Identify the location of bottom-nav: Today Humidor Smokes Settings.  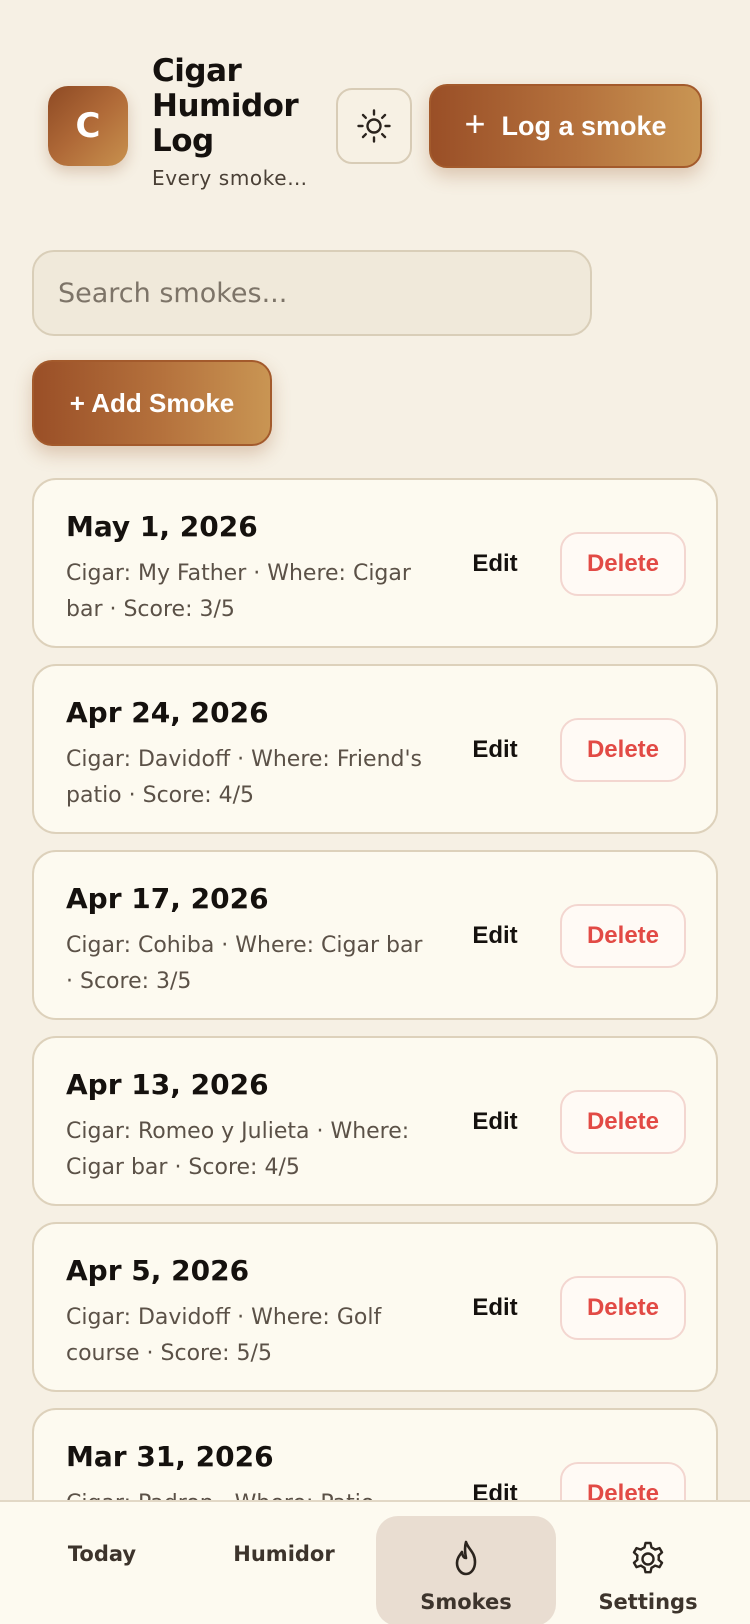
(375, 1562).